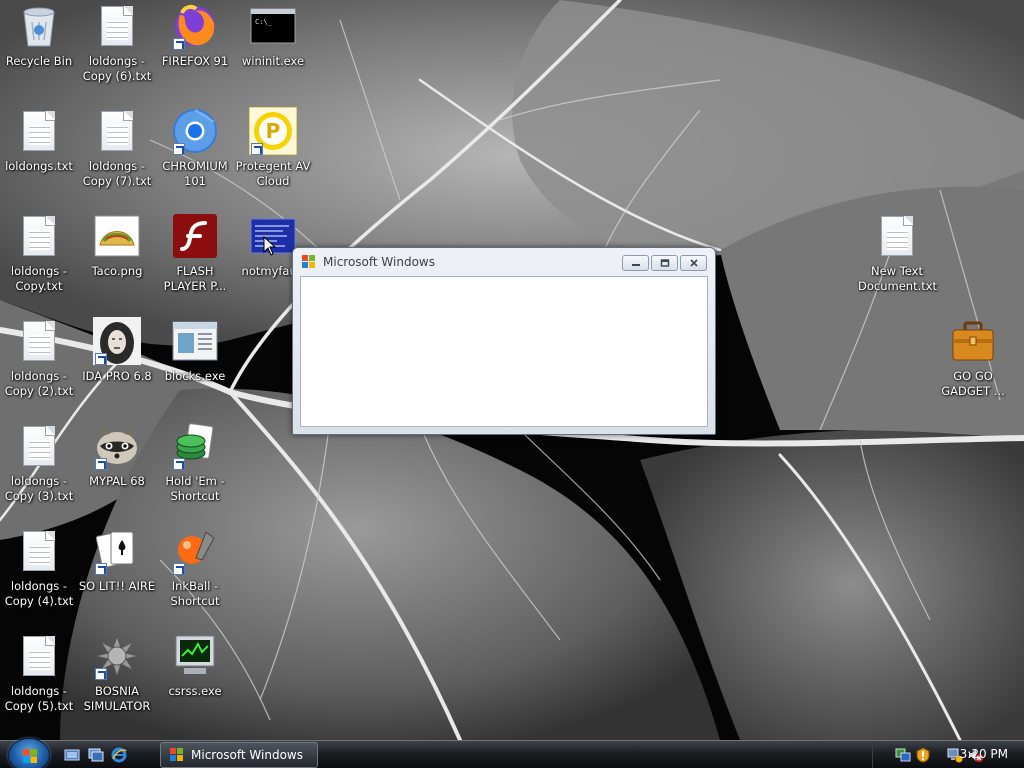 Image resolution: width=1024 pixels, height=768 pixels. I want to click on desktop-icon-recycle-bin: Recycle Bin, so click(39, 52).